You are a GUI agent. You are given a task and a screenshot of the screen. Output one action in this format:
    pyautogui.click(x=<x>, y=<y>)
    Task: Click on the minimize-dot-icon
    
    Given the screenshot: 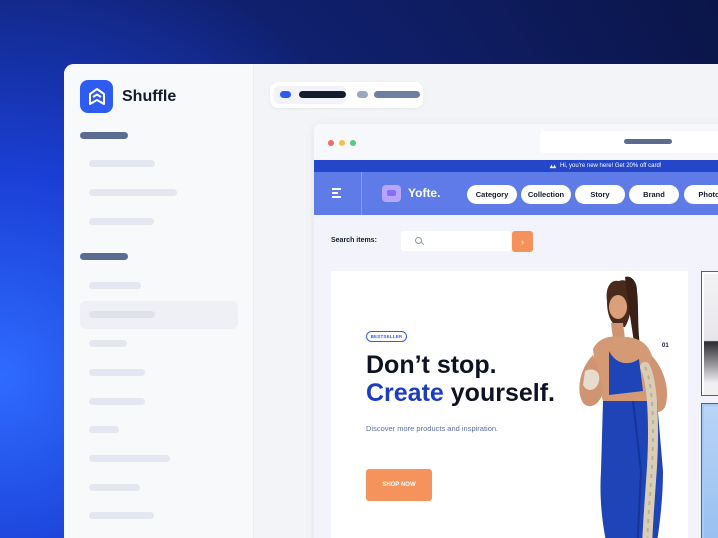 What is the action you would take?
    pyautogui.click(x=342, y=143)
    